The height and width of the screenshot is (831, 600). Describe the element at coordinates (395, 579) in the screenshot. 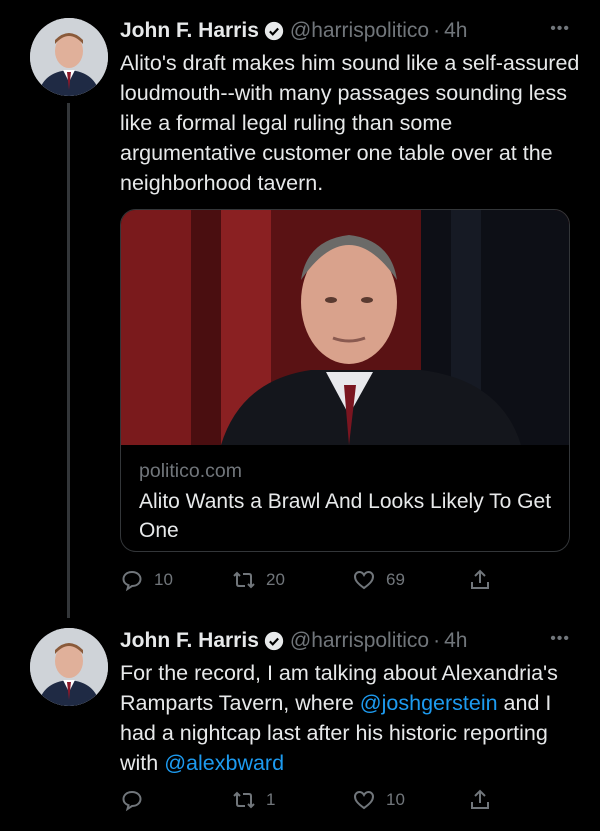

I see `like-count: 69` at that location.